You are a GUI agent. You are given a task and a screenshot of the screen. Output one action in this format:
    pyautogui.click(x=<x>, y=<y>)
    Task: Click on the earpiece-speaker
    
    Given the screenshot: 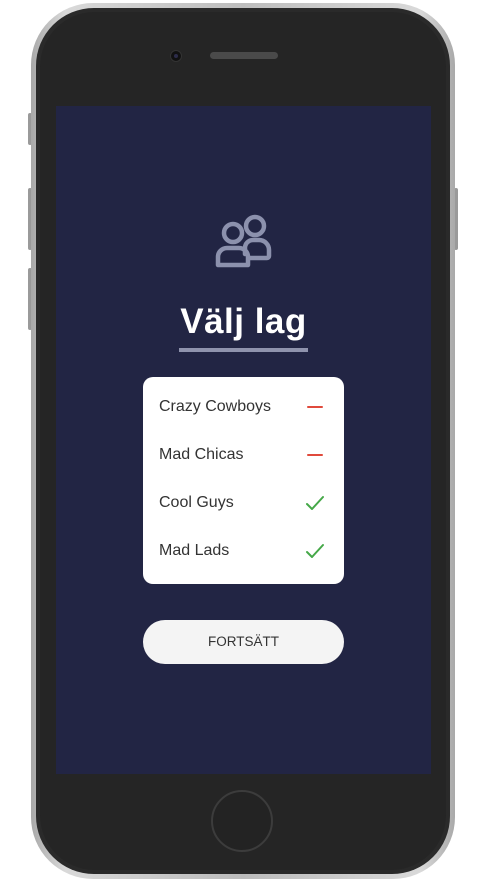 What is the action you would take?
    pyautogui.click(x=244, y=55)
    